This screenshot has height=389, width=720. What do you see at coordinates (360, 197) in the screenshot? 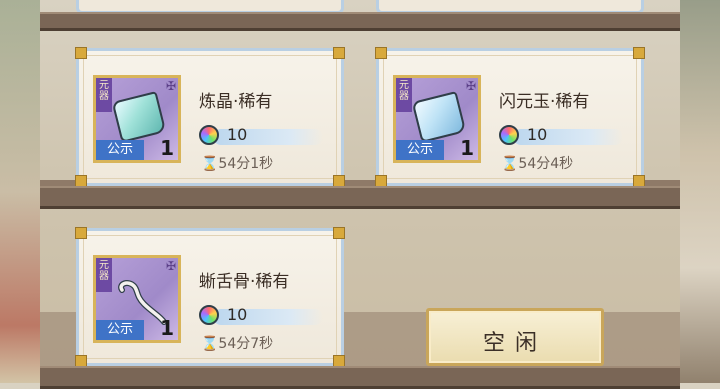
I see `shelf-middle` at bounding box center [360, 197].